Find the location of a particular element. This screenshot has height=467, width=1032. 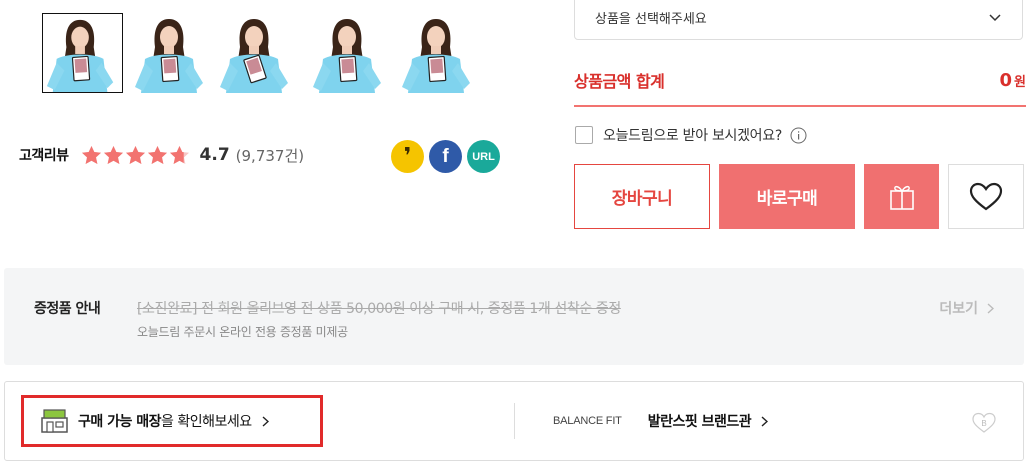

buy-now-button: 바로구매 is located at coordinates (787, 196).